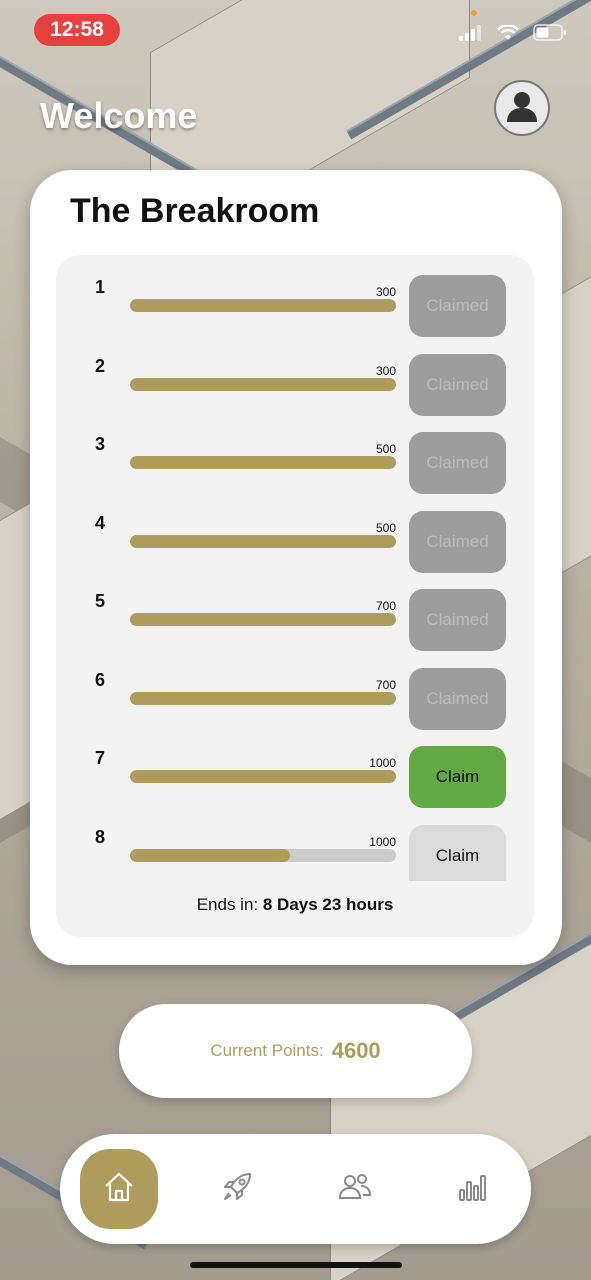 The image size is (591, 1280). What do you see at coordinates (471, 35) in the screenshot?
I see `cellular-signal-icon` at bounding box center [471, 35].